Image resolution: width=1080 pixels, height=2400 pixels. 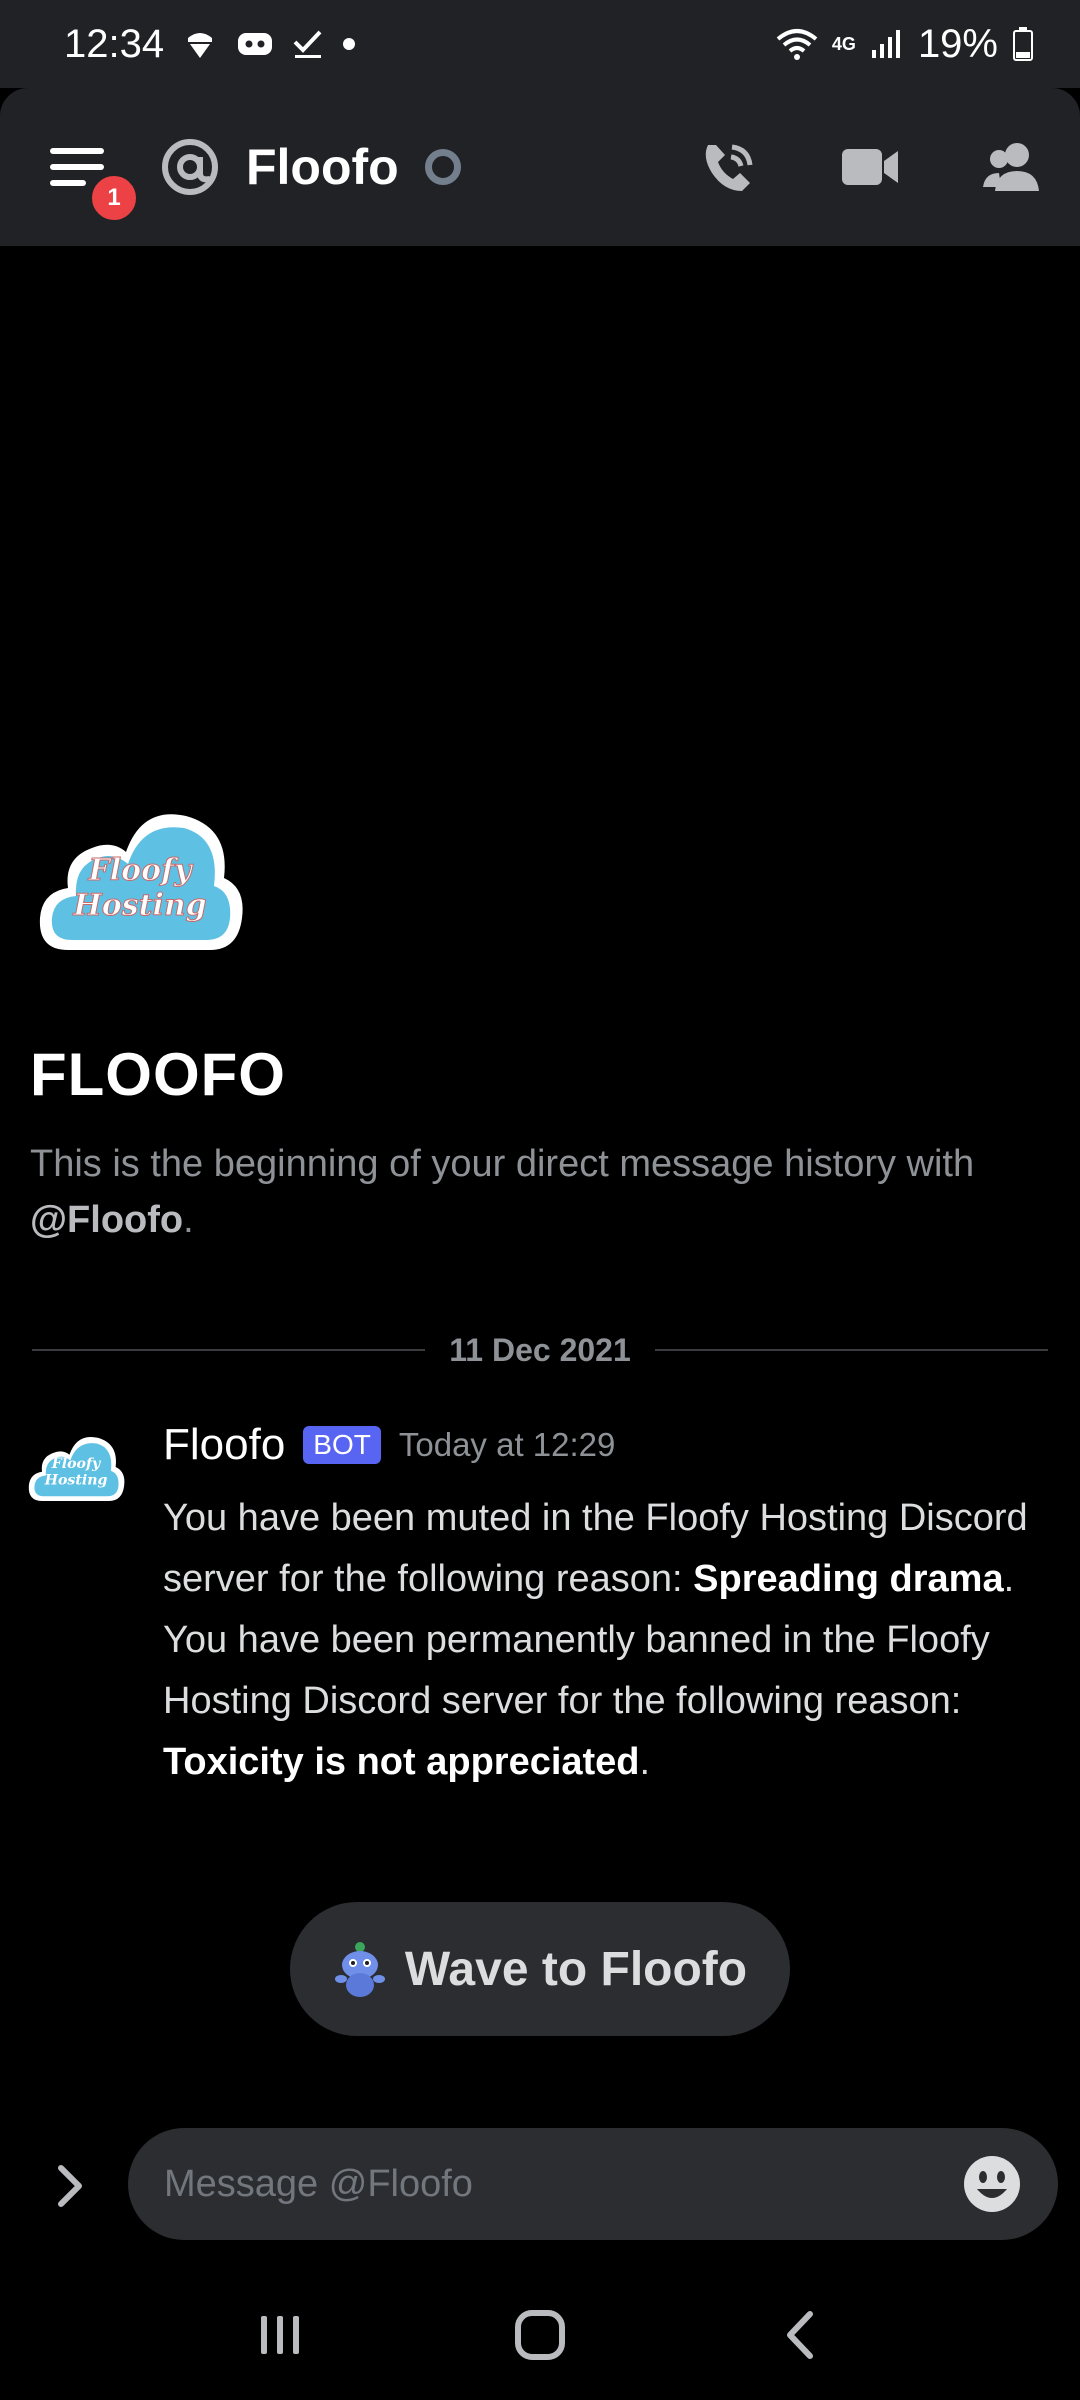 What do you see at coordinates (389, 1445) in the screenshot?
I see `message-header: Floofo BOT Today at 12:29` at bounding box center [389, 1445].